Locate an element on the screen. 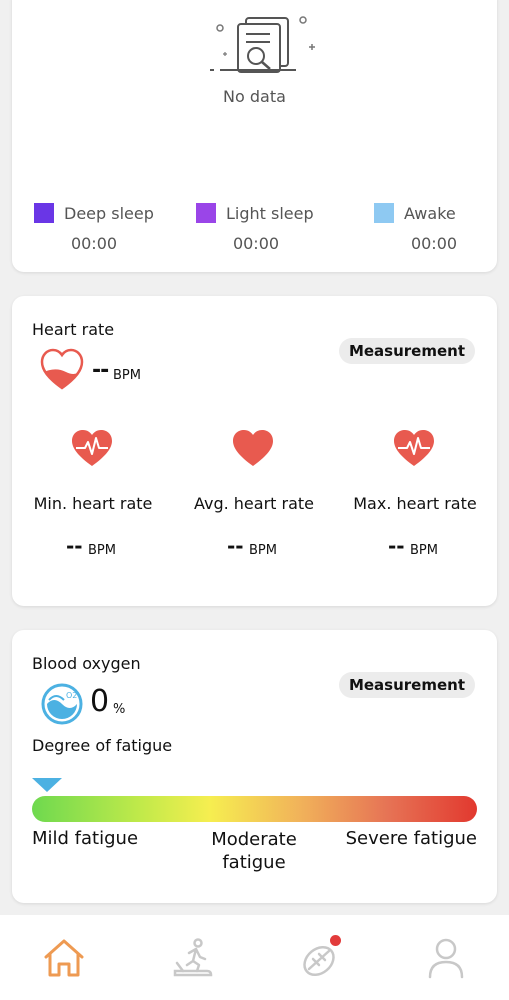  deep-sleep-swatch is located at coordinates (44, 213).